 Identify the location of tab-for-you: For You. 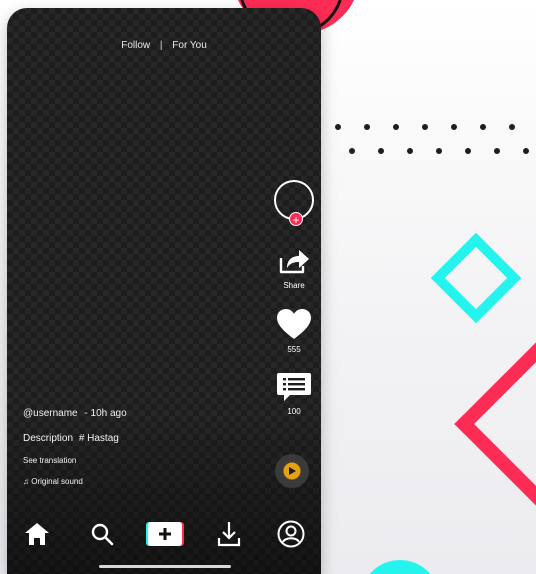
(189, 45).